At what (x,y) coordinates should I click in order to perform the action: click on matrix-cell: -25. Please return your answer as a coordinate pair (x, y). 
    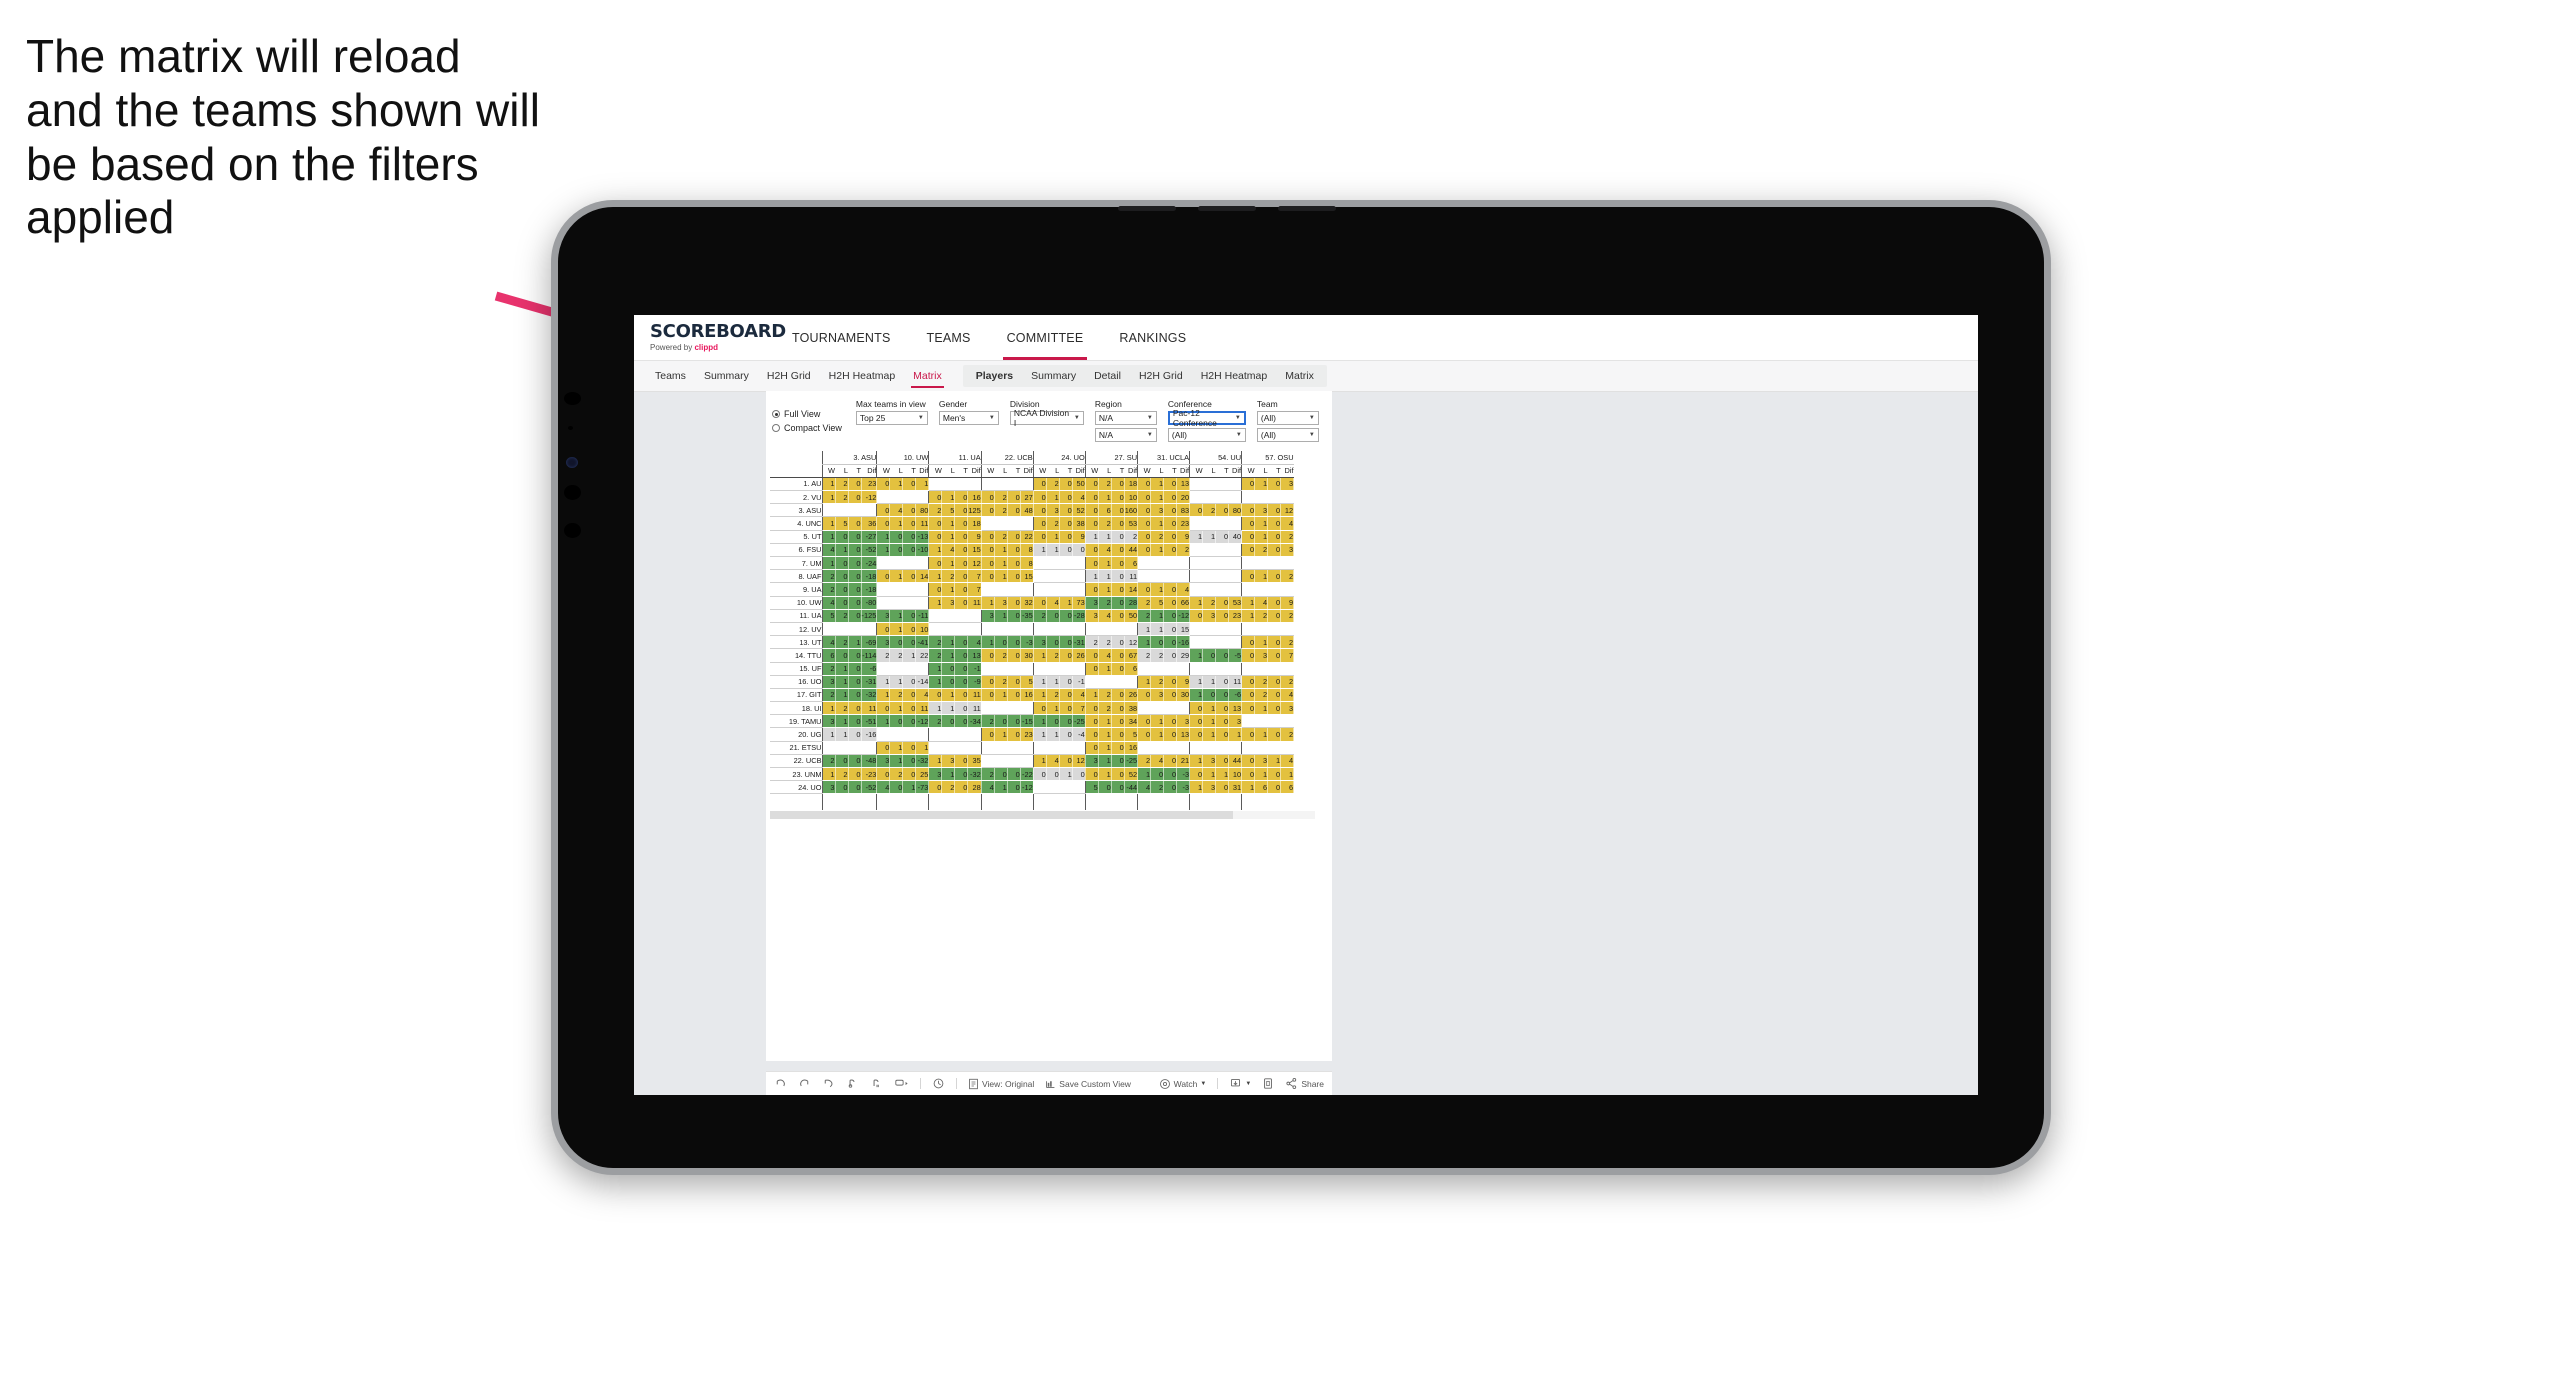
    Looking at the image, I should click on (1131, 761).